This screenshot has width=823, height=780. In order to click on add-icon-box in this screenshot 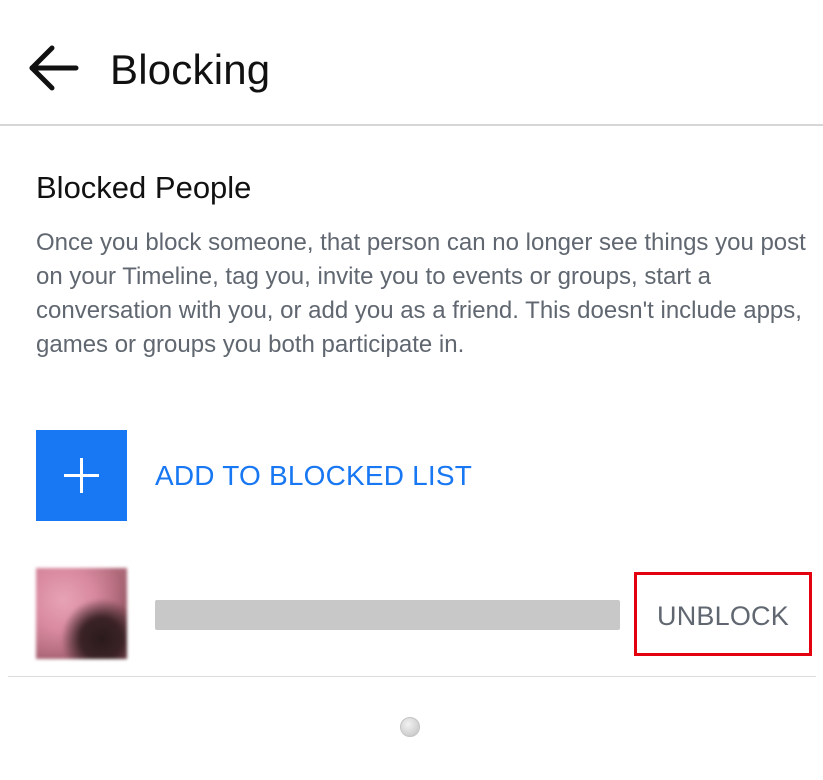, I will do `click(81, 475)`.